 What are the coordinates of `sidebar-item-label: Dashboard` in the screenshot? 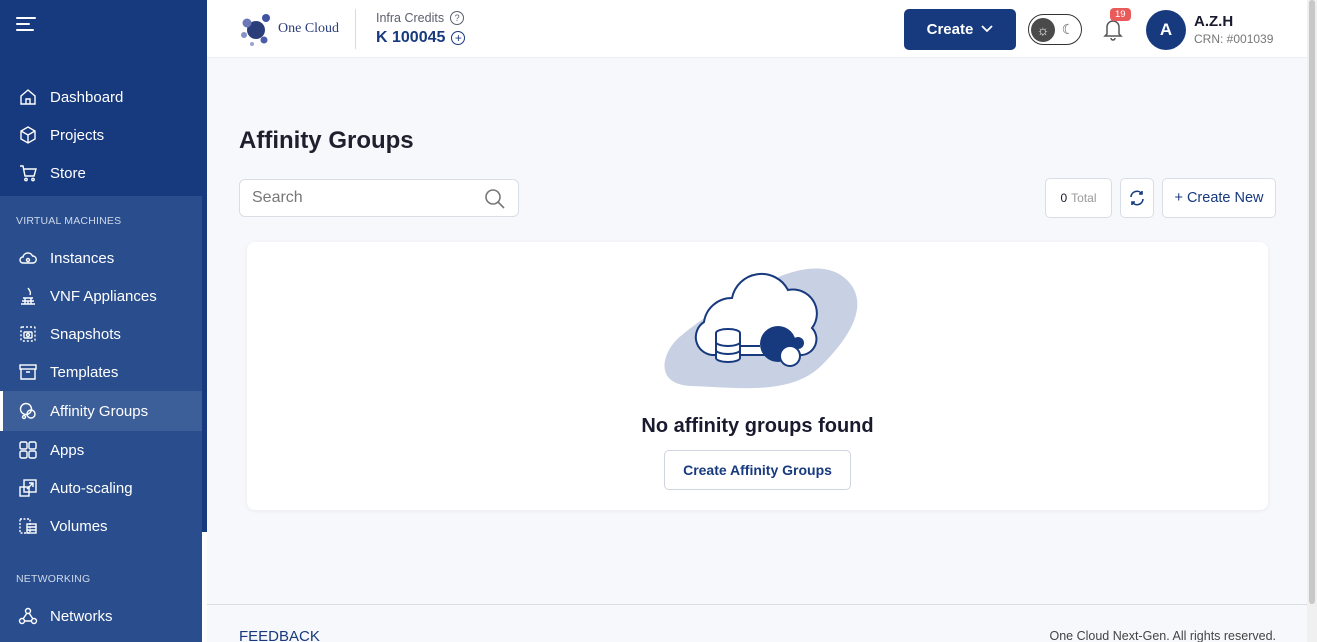 It's located at (87, 97).